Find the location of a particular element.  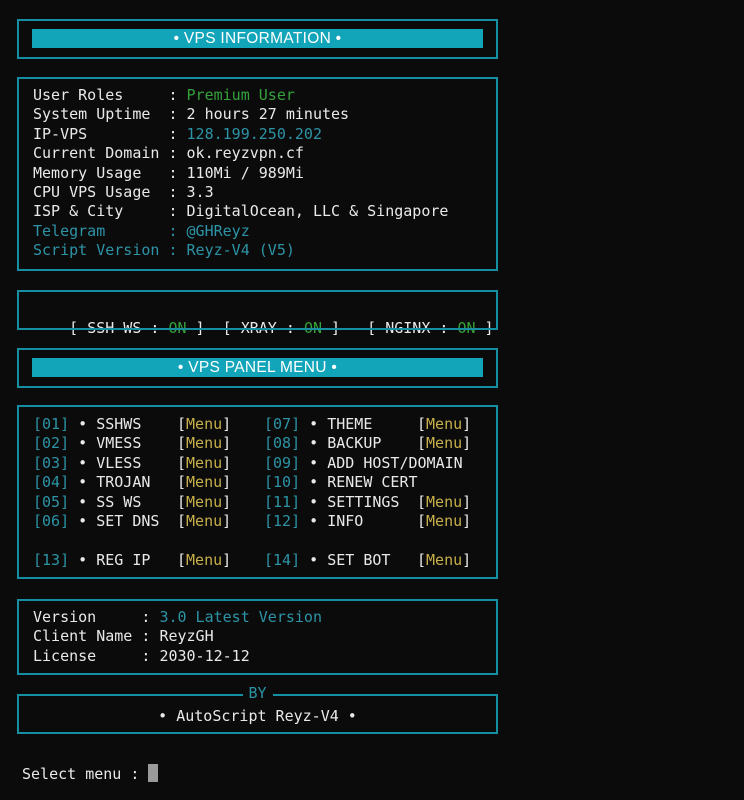

select-menu-prompt: Select menu : is located at coordinates (90, 774).